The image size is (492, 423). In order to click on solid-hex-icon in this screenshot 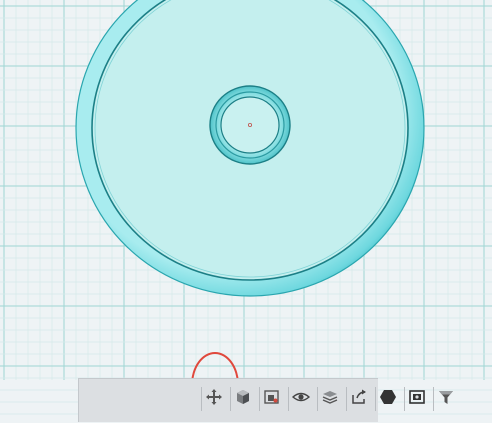, I will do `click(388, 399)`.